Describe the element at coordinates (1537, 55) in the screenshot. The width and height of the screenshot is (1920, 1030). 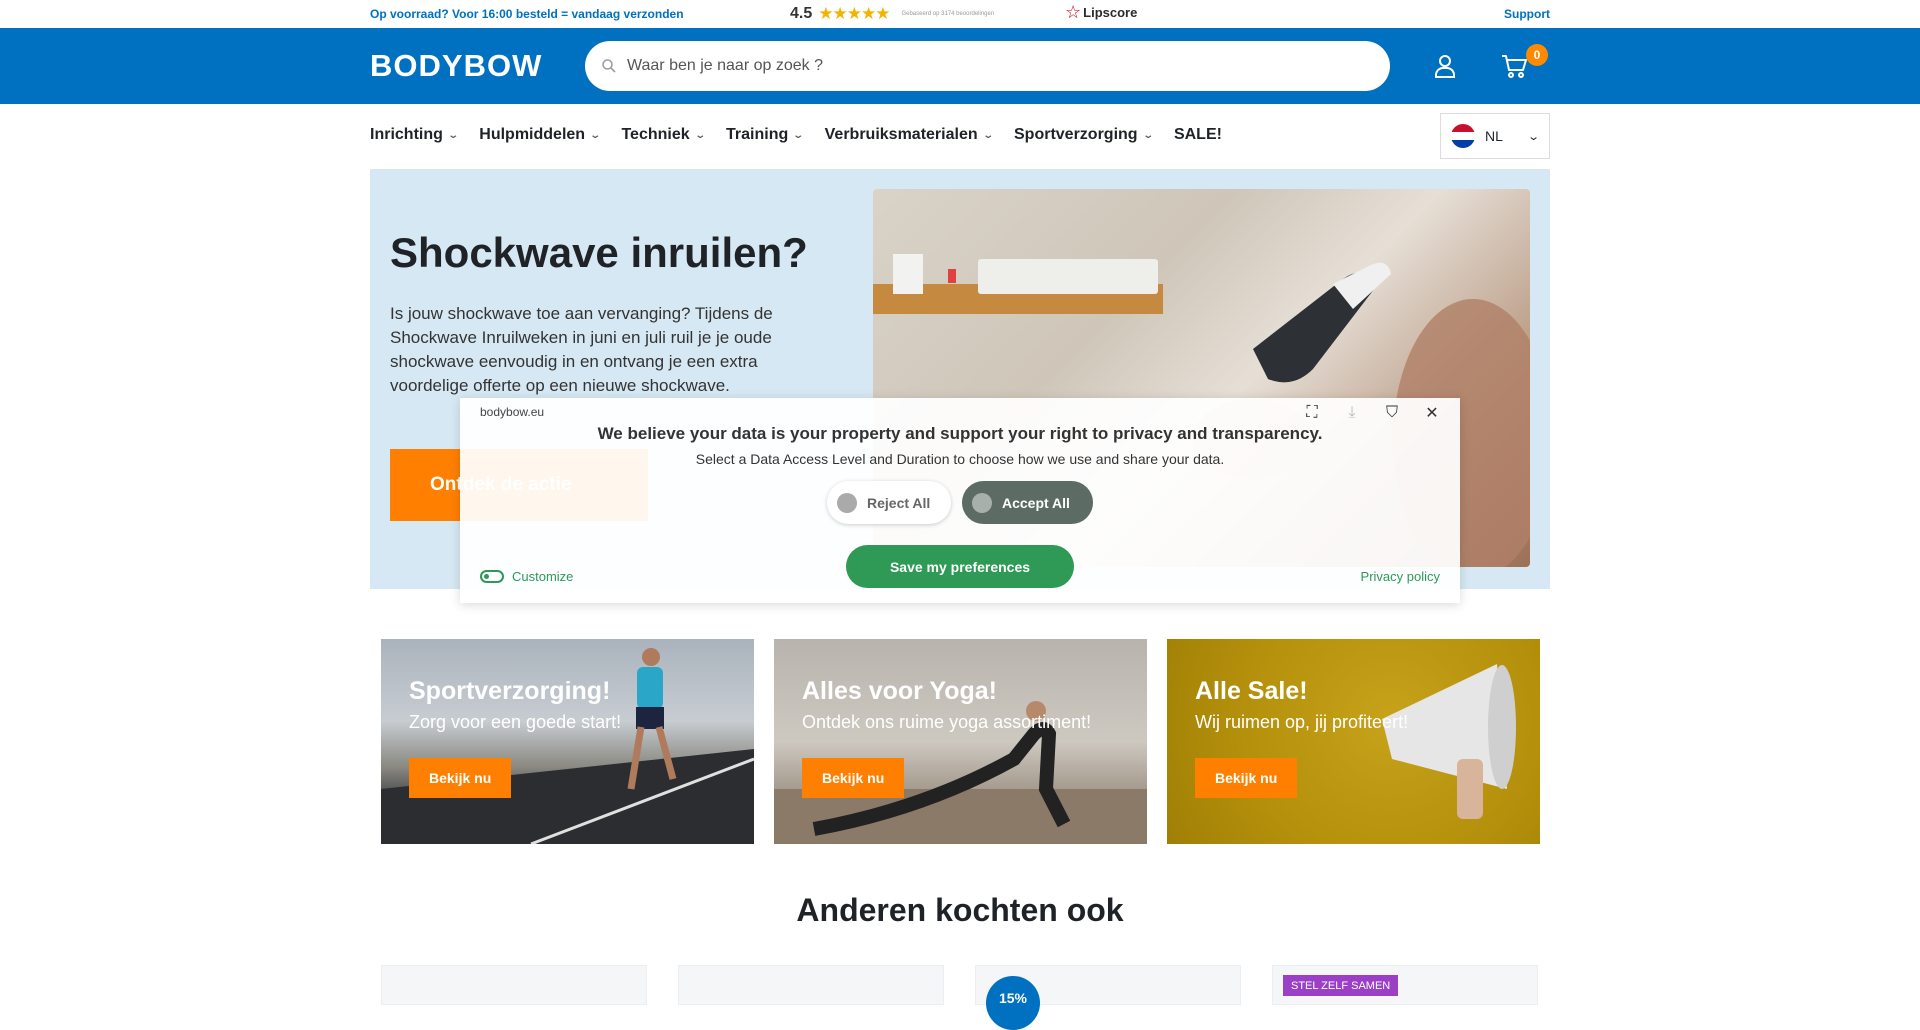
I see `cart-count-badge: 0` at that location.